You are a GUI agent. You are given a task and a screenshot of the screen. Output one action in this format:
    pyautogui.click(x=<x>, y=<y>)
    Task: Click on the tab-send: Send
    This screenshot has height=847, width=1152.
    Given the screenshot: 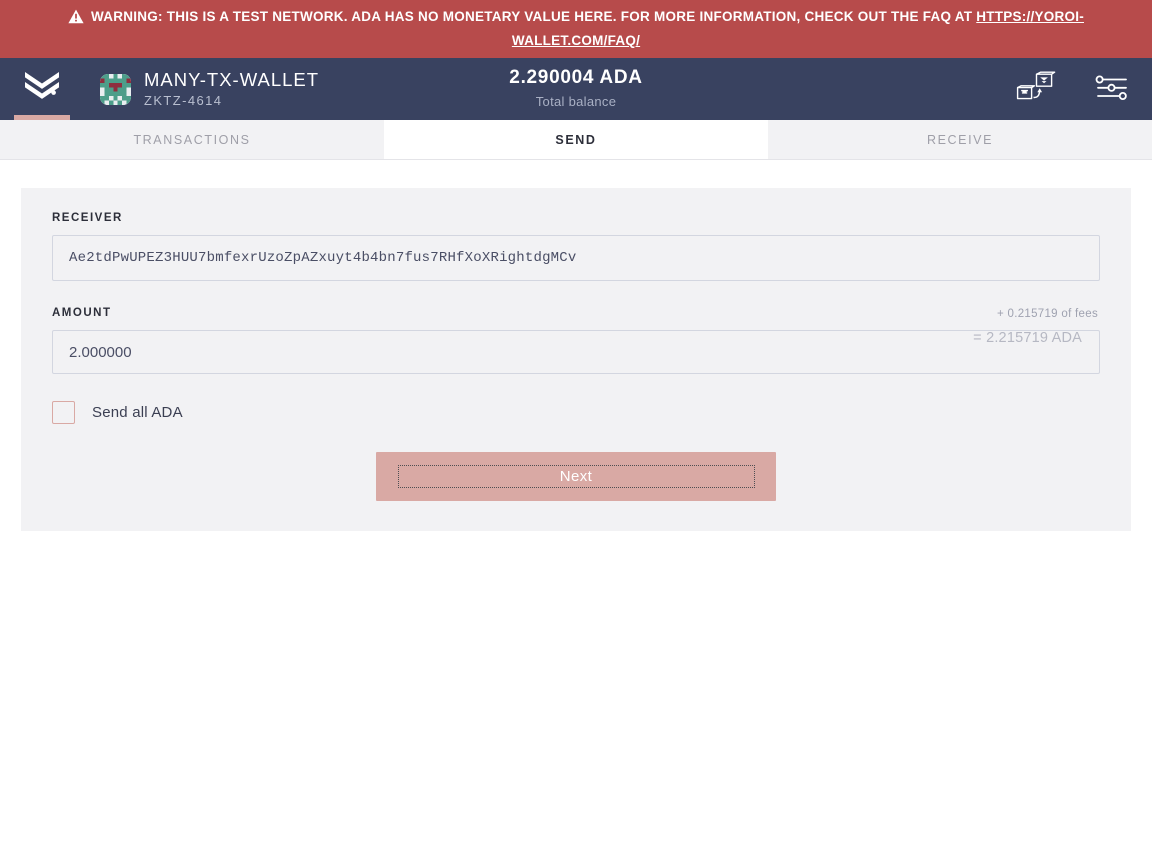 What is the action you would take?
    pyautogui.click(x=576, y=139)
    